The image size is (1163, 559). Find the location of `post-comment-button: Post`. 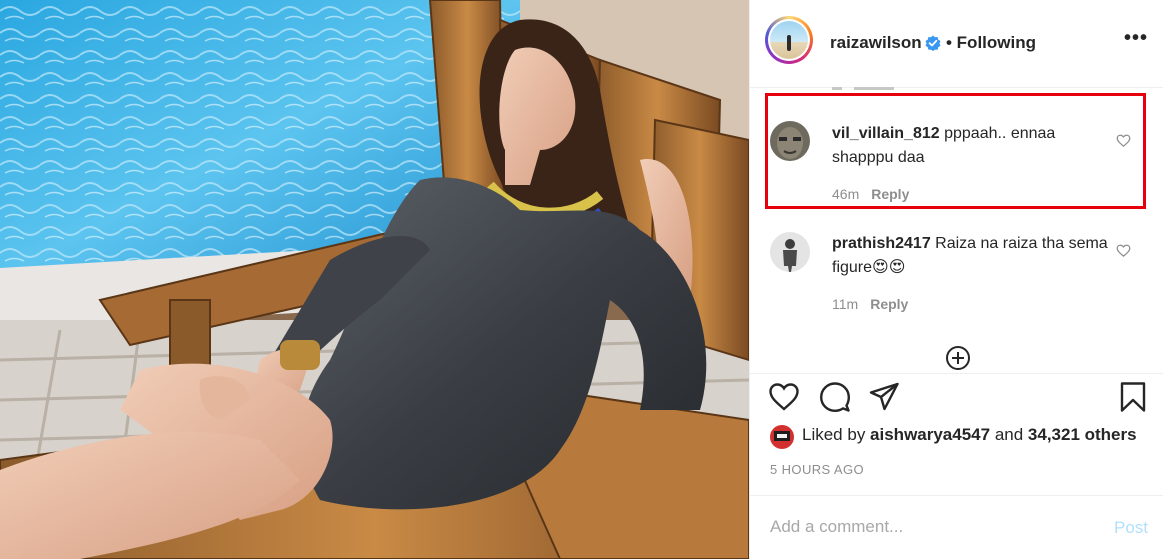

post-comment-button: Post is located at coordinates (1131, 528).